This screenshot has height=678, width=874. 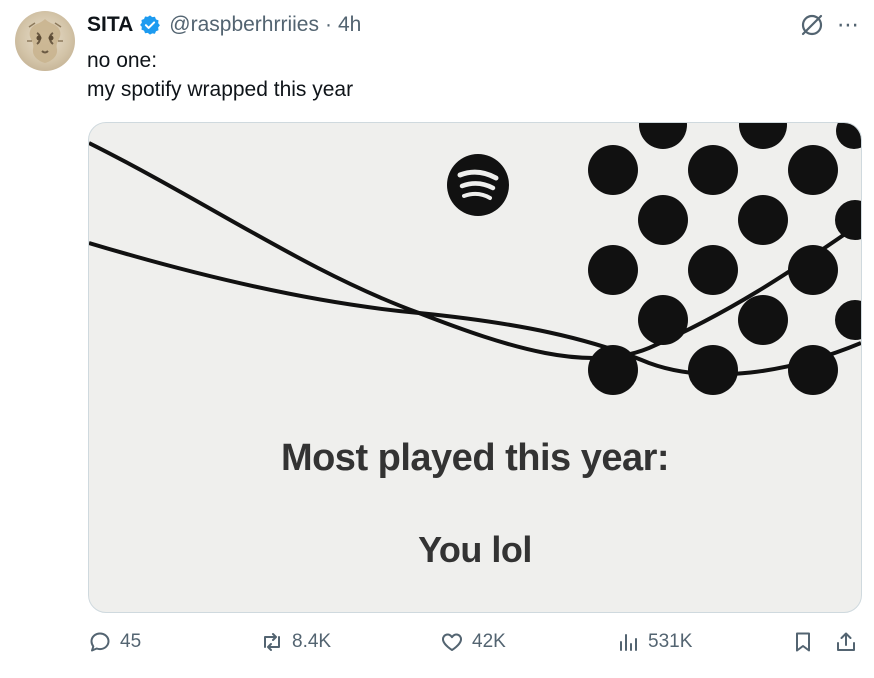 I want to click on share-icon, so click(x=846, y=641).